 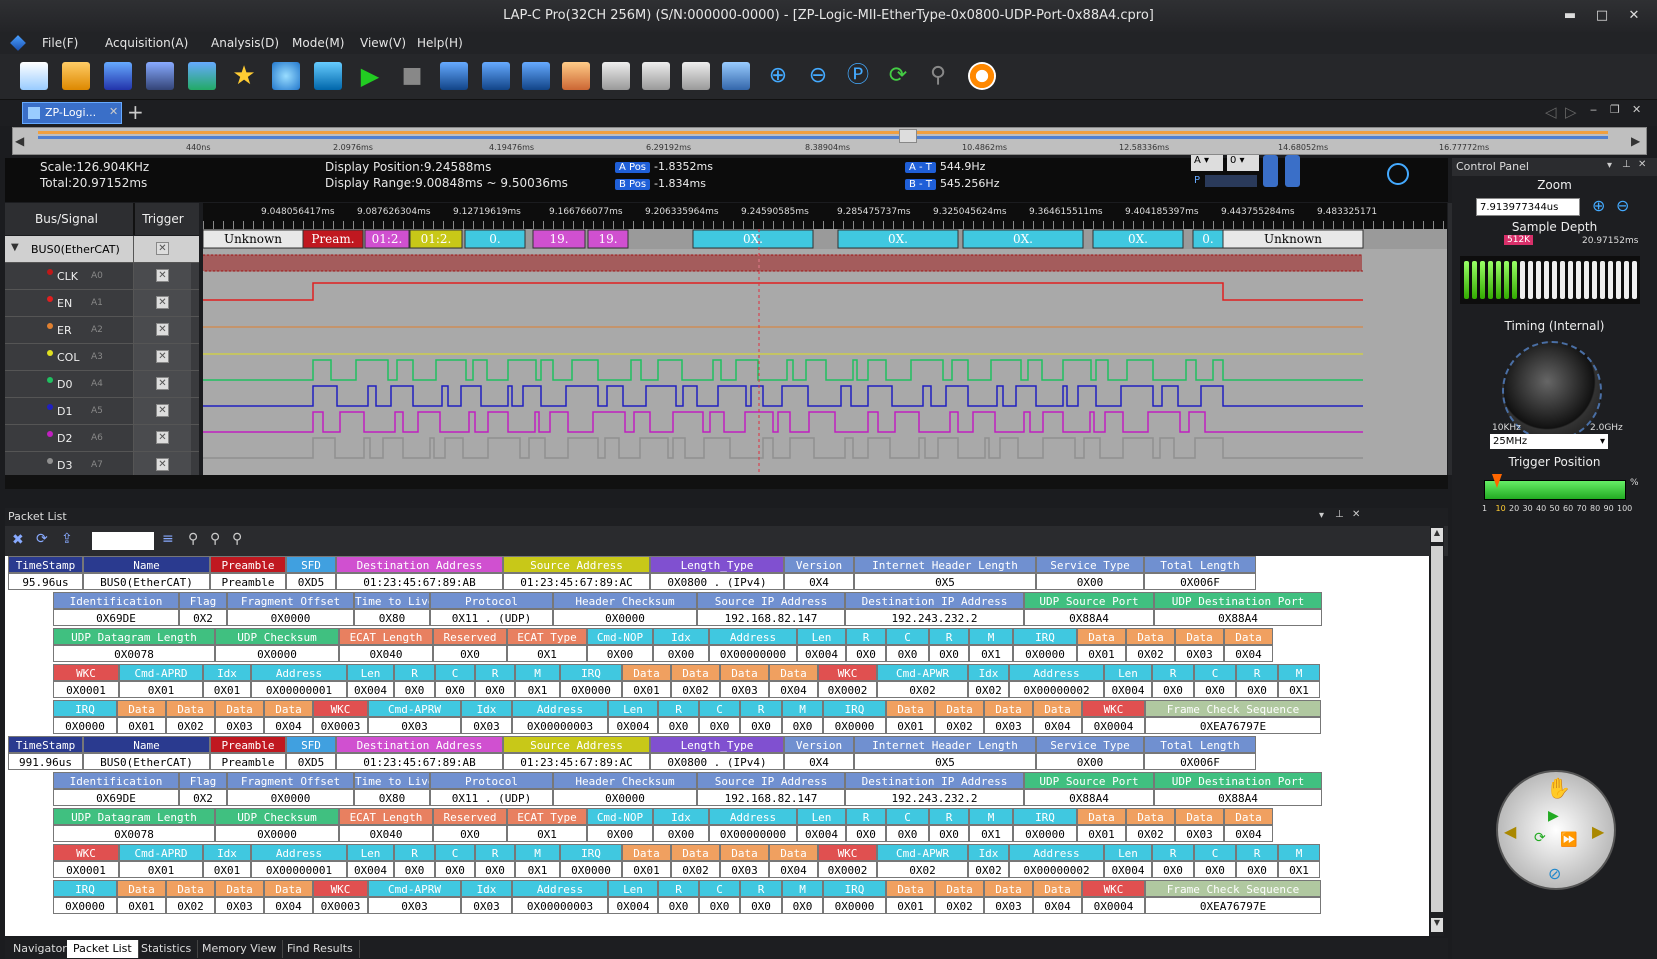 I want to click on field-value: 0XEA76797E, so click(x=1233, y=905).